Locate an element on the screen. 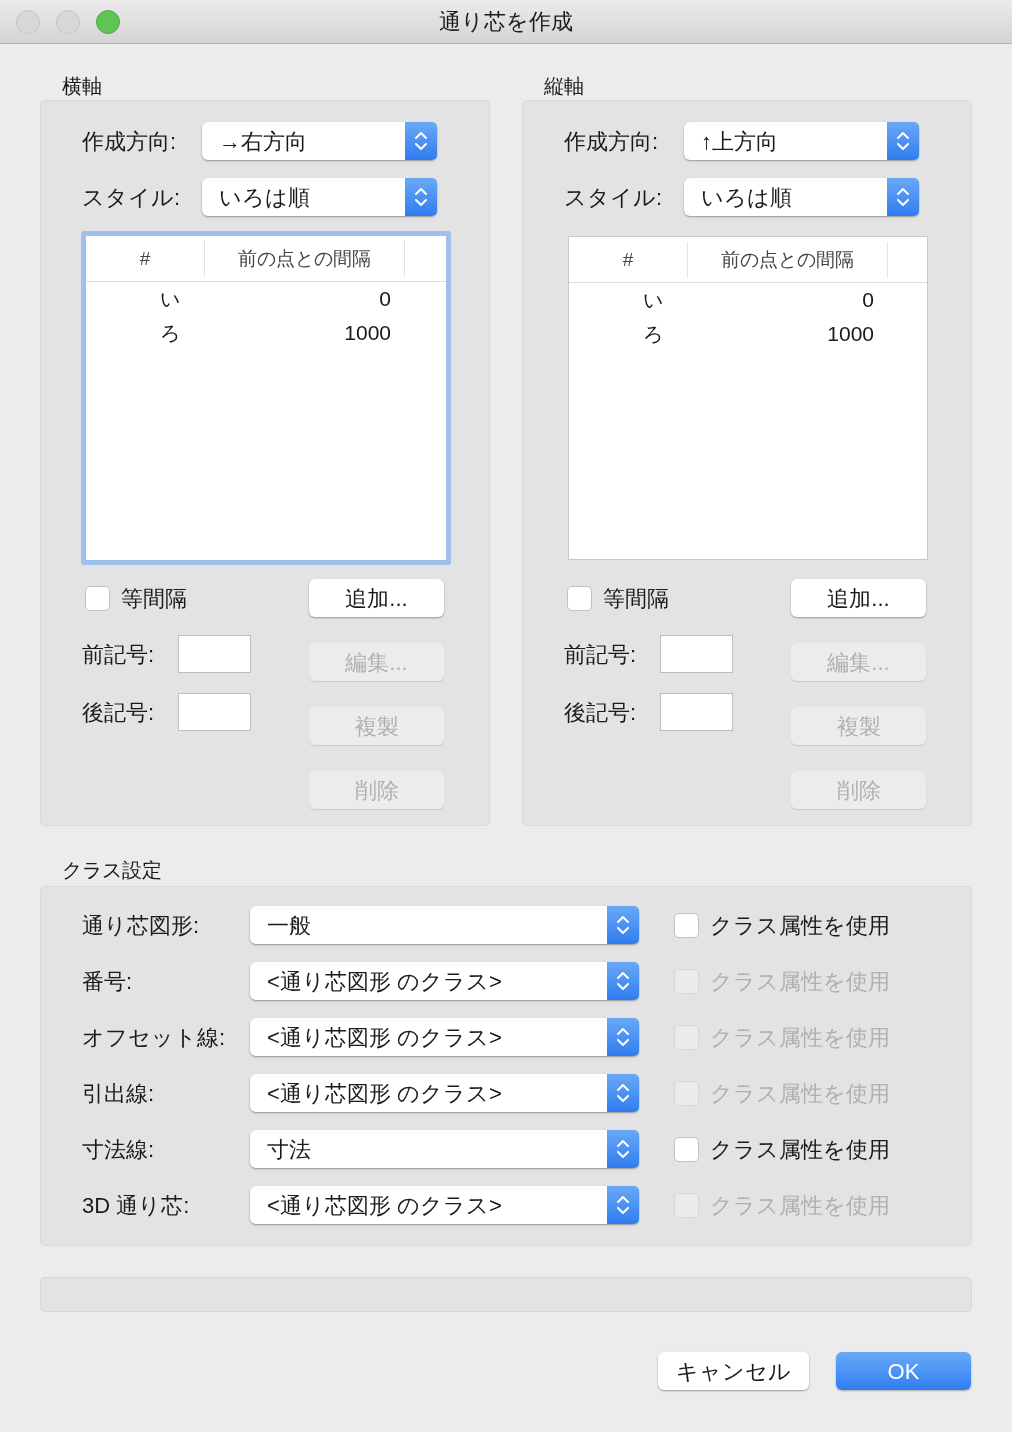 Image resolution: width=1012 pixels, height=1432 pixels. field-label: 寸法線: is located at coordinates (119, 1149).